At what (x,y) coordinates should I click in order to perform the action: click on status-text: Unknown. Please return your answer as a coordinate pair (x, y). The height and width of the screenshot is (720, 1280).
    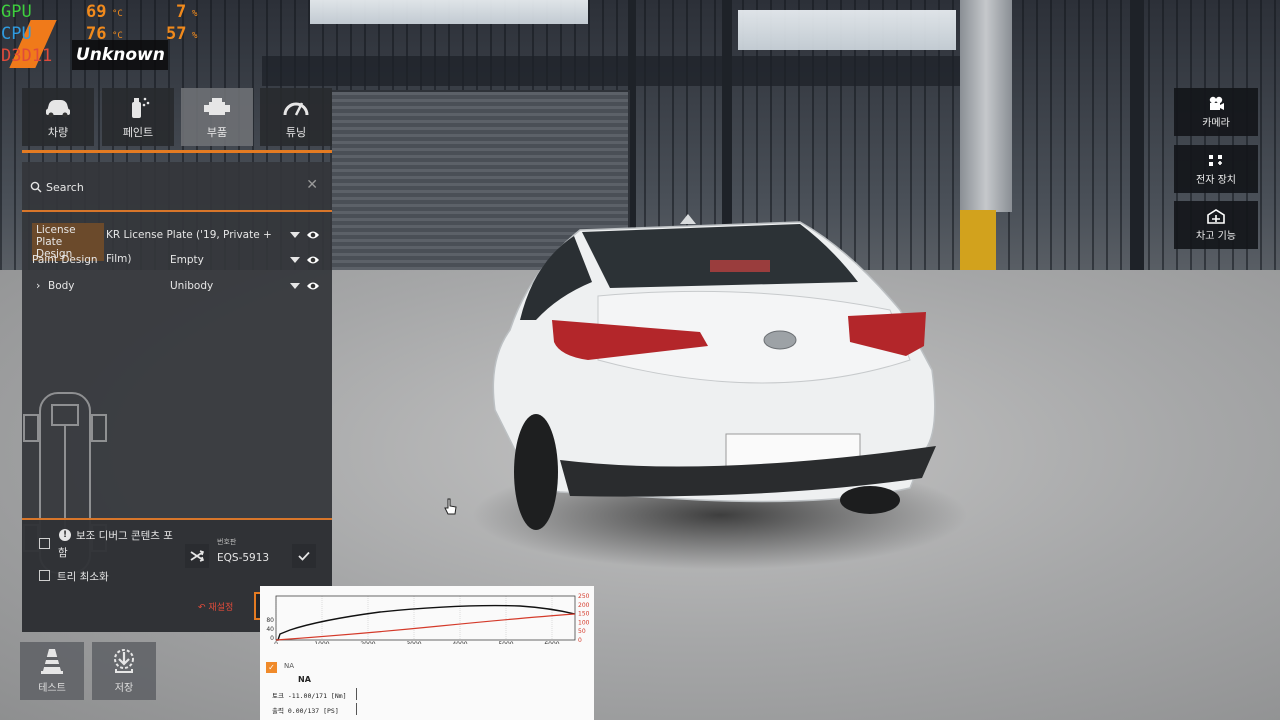
    Looking at the image, I should click on (120, 55).